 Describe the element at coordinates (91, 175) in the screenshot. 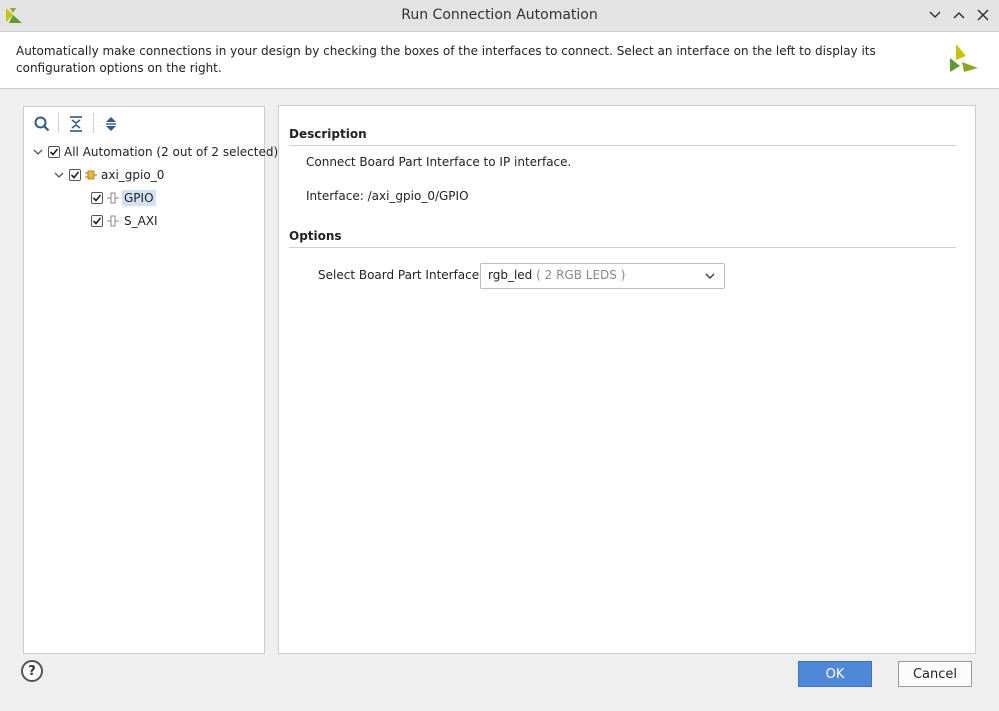

I see `ip-block-icon` at that location.